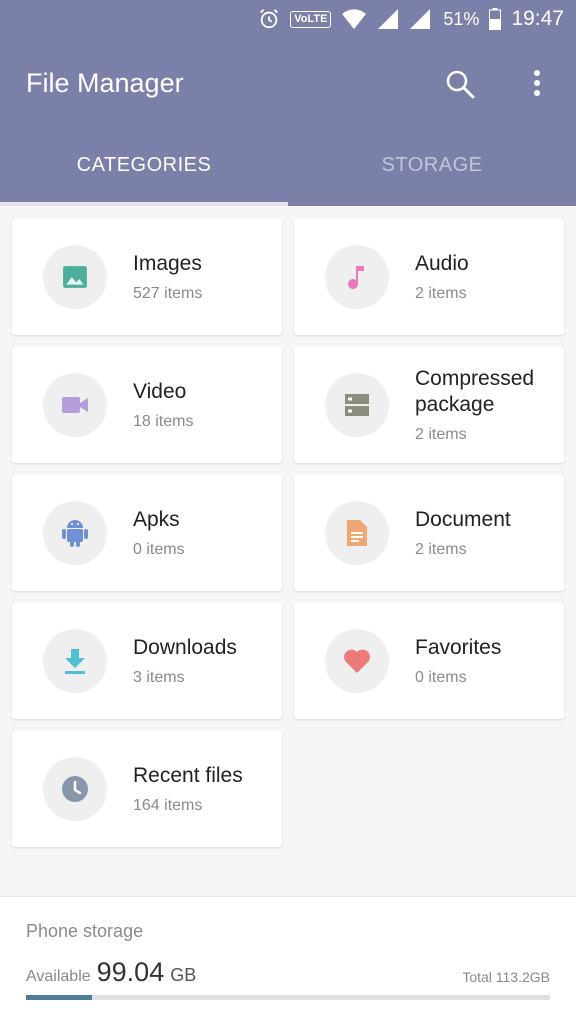 The image size is (576, 1024). I want to click on available-label: Available, so click(58, 976).